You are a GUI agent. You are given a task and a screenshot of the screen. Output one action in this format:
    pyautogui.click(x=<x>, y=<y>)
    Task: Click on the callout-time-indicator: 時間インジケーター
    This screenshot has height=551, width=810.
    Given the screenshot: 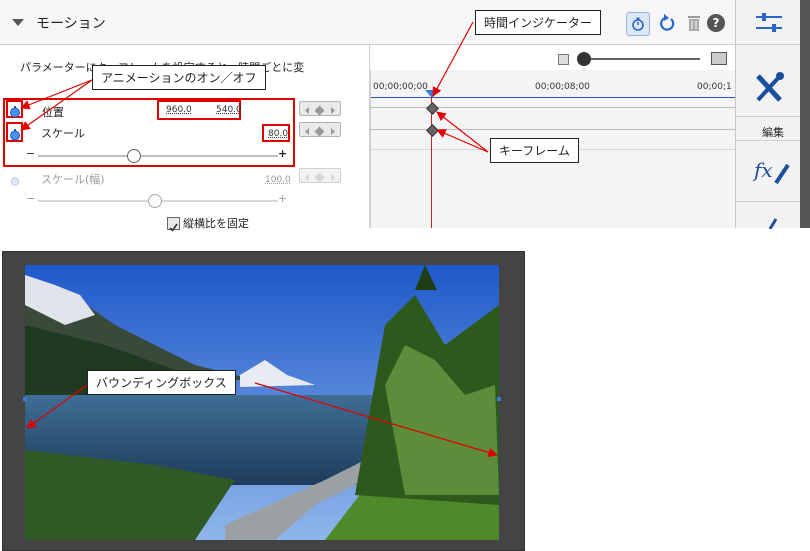 What is the action you would take?
    pyautogui.click(x=538, y=22)
    